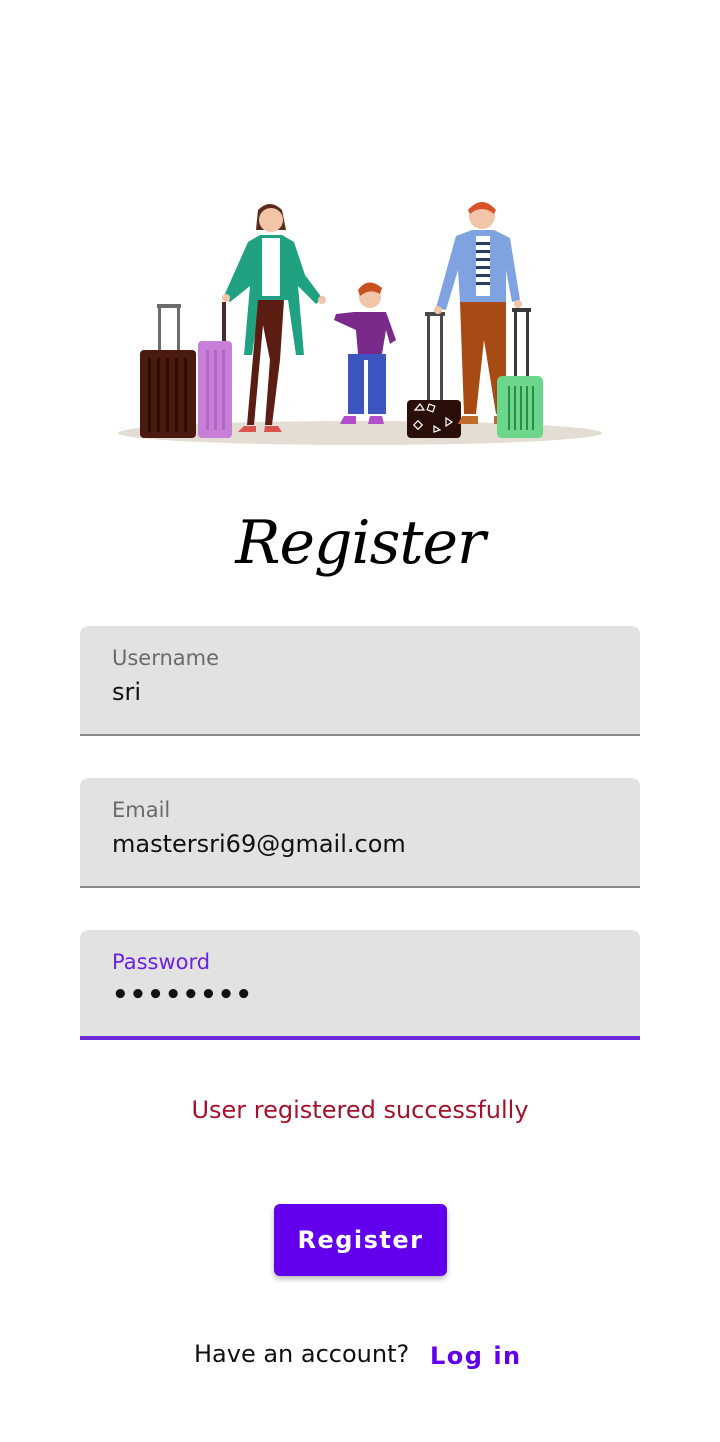 The image size is (720, 1442). I want to click on mother-figure, so click(274, 318).